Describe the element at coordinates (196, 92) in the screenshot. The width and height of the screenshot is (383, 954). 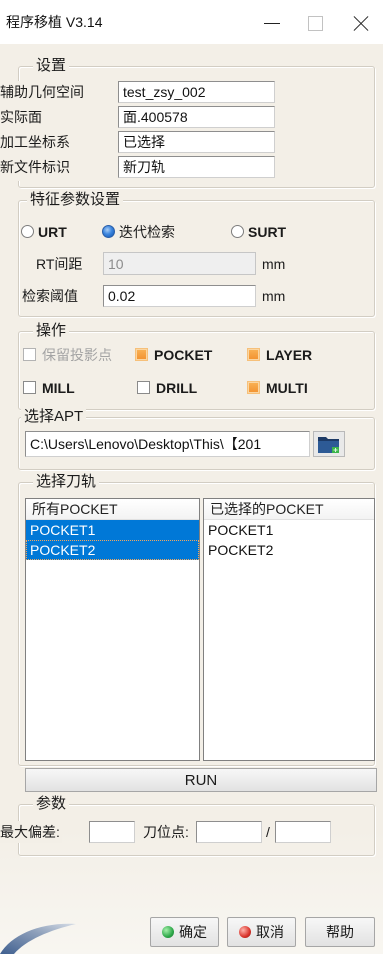
I see `aux-geometry-input` at that location.